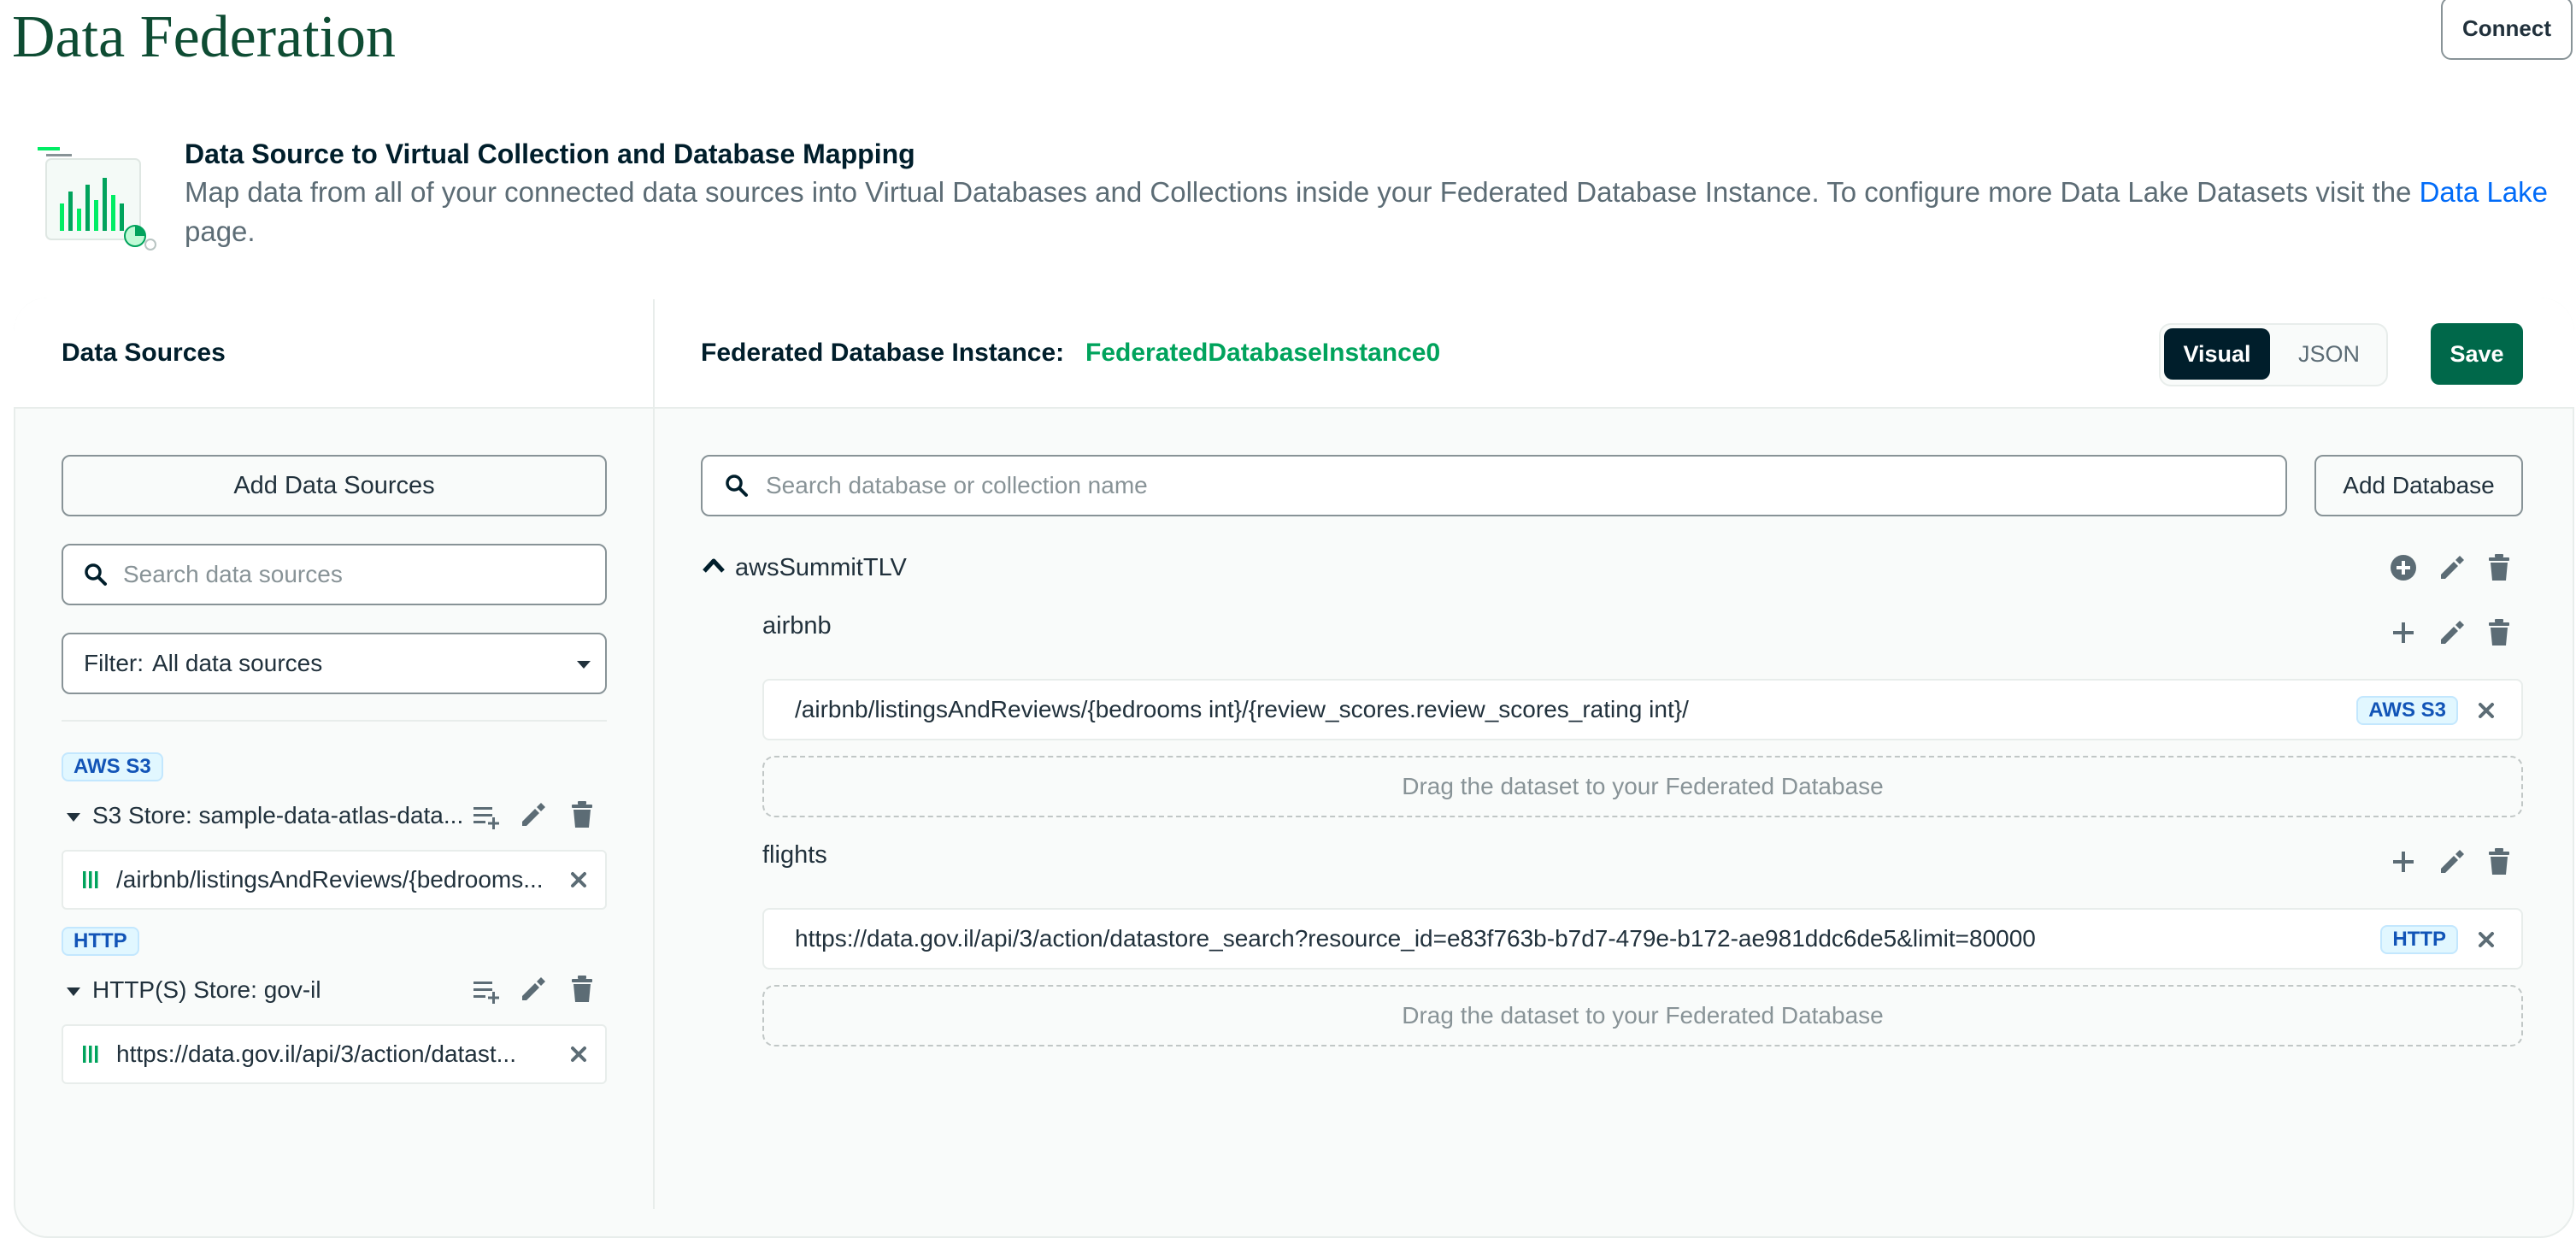 Image resolution: width=2576 pixels, height=1238 pixels. I want to click on data-sources-search-input: Search data sources, so click(334, 574).